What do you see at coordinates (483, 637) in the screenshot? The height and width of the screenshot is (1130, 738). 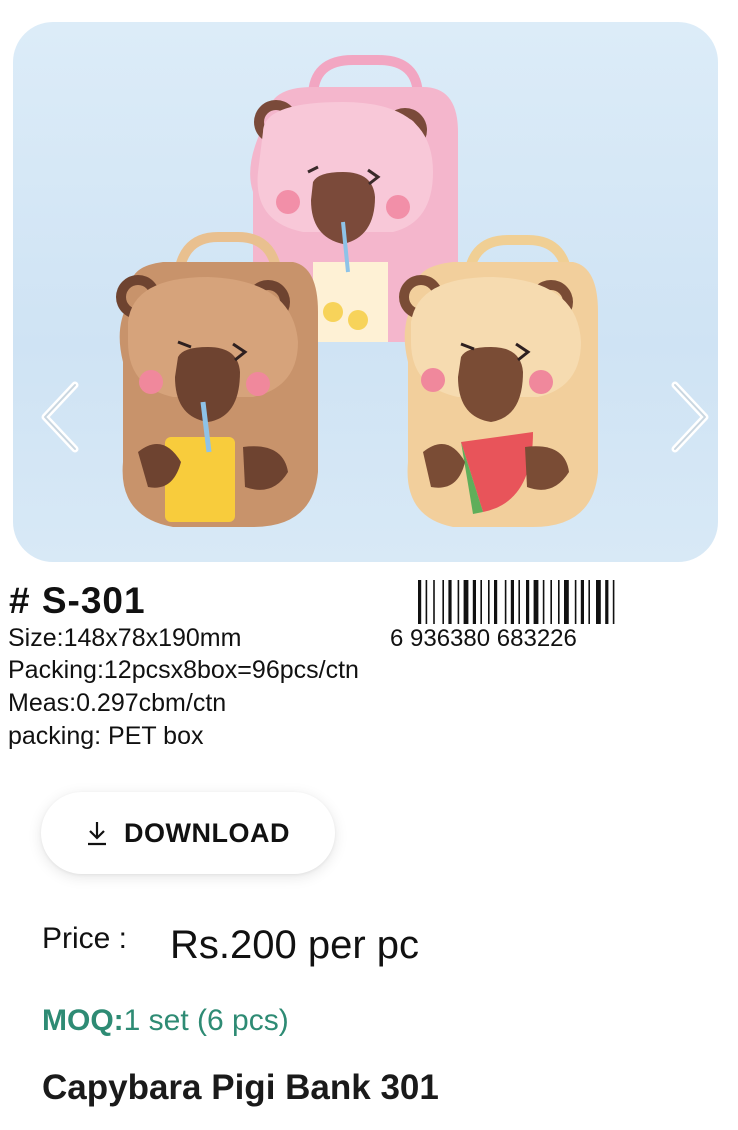 I see `barcode-number: 6 936380 683226` at bounding box center [483, 637].